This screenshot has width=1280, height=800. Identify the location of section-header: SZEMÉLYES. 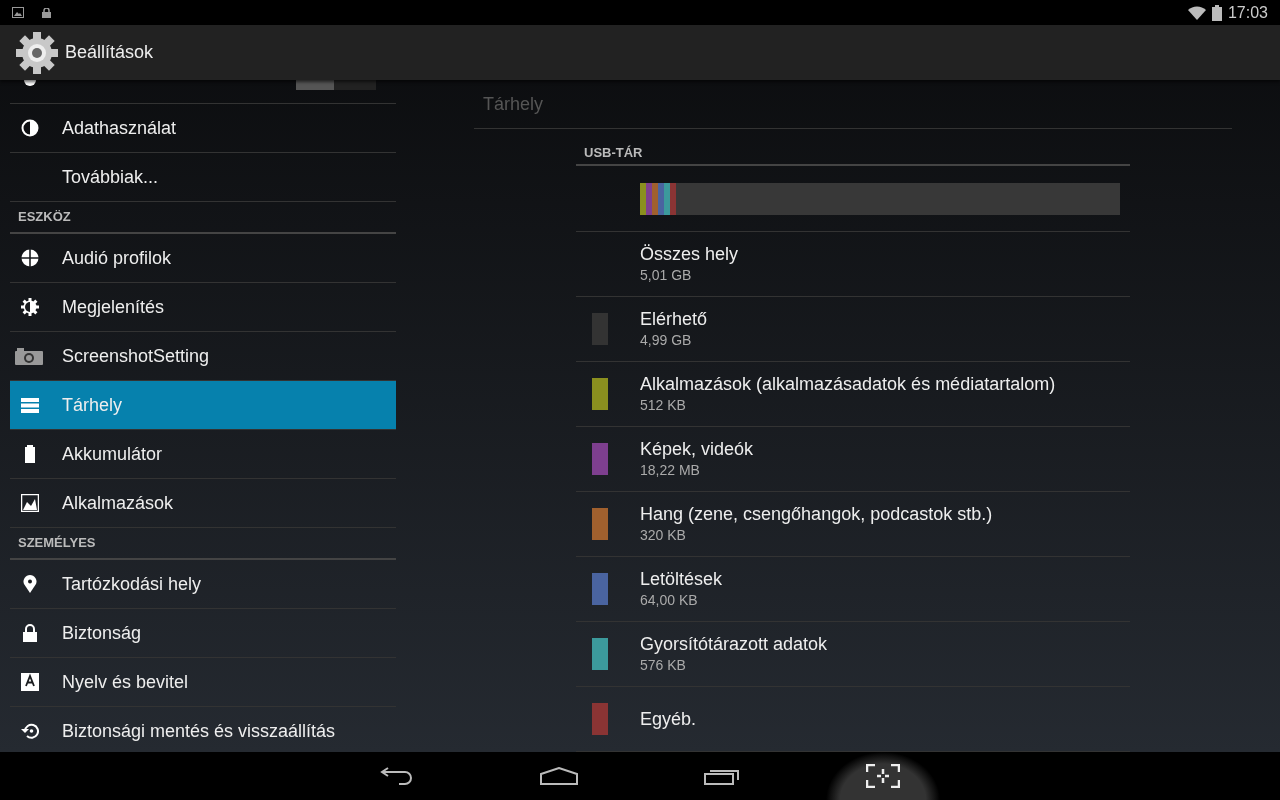
(203, 544).